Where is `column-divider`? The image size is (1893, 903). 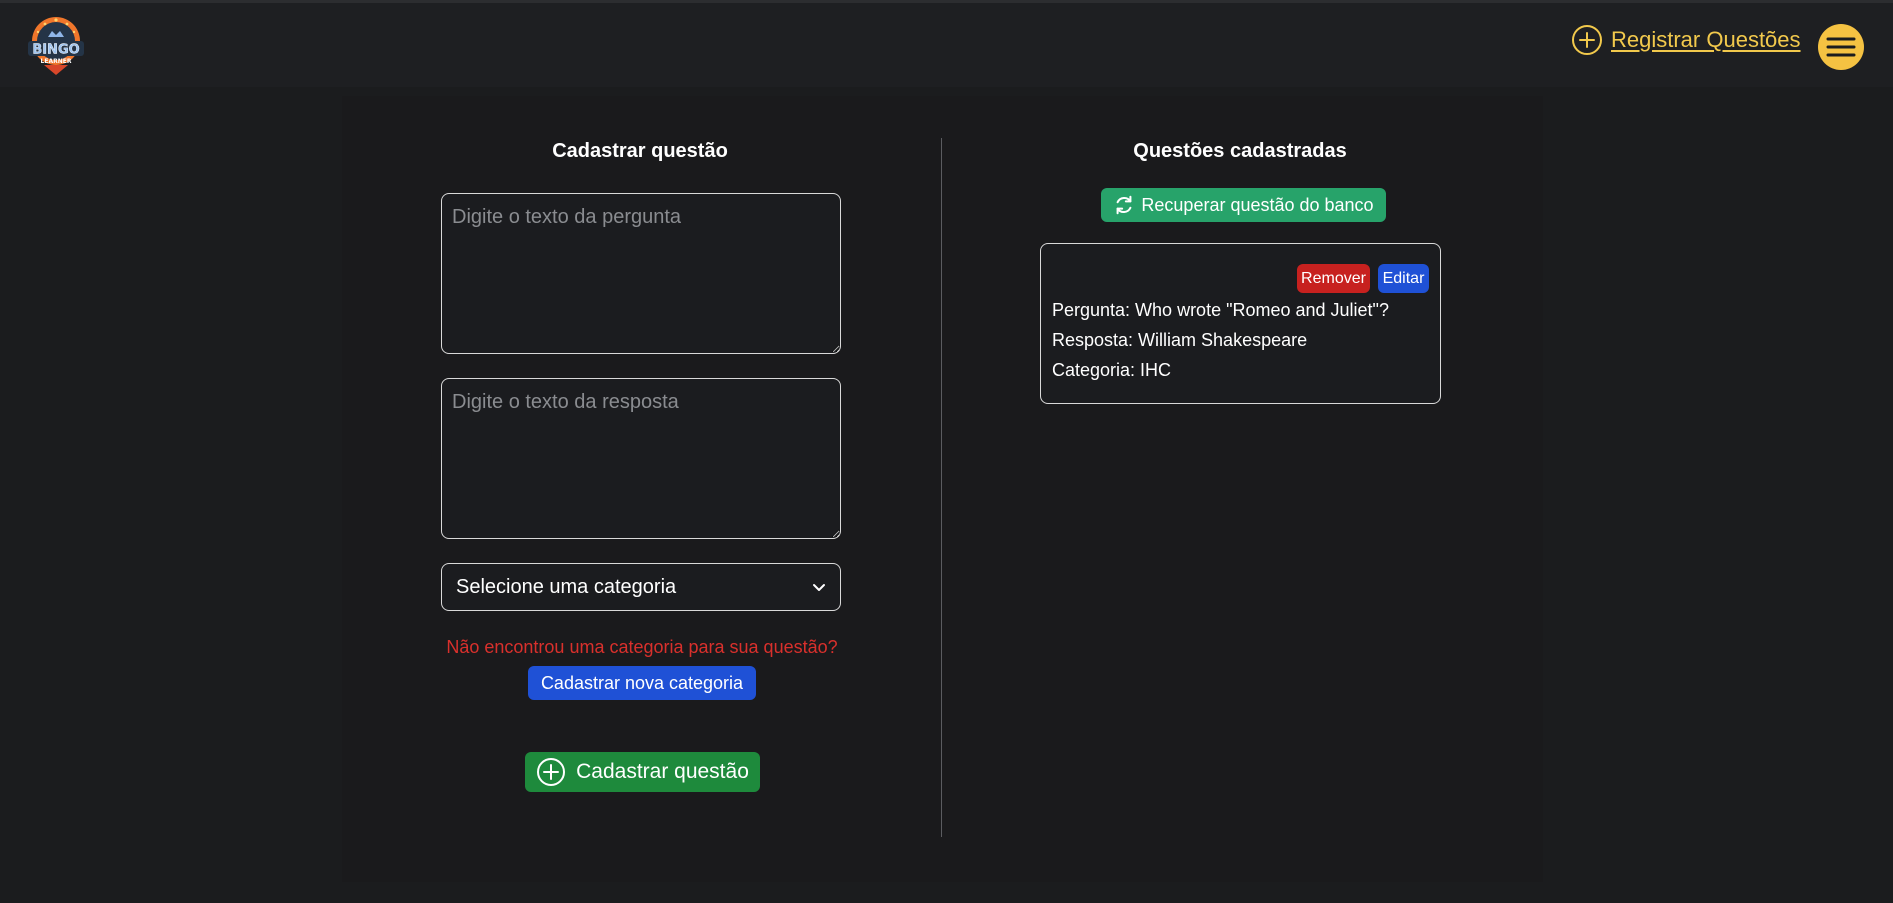
column-divider is located at coordinates (941, 487).